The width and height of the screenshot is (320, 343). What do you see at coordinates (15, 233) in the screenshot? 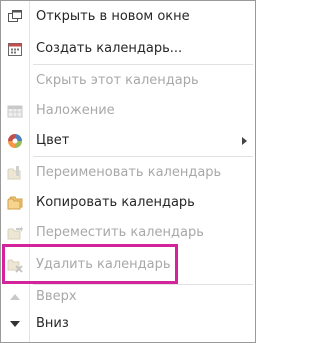
I see `move-calendar-icon` at bounding box center [15, 233].